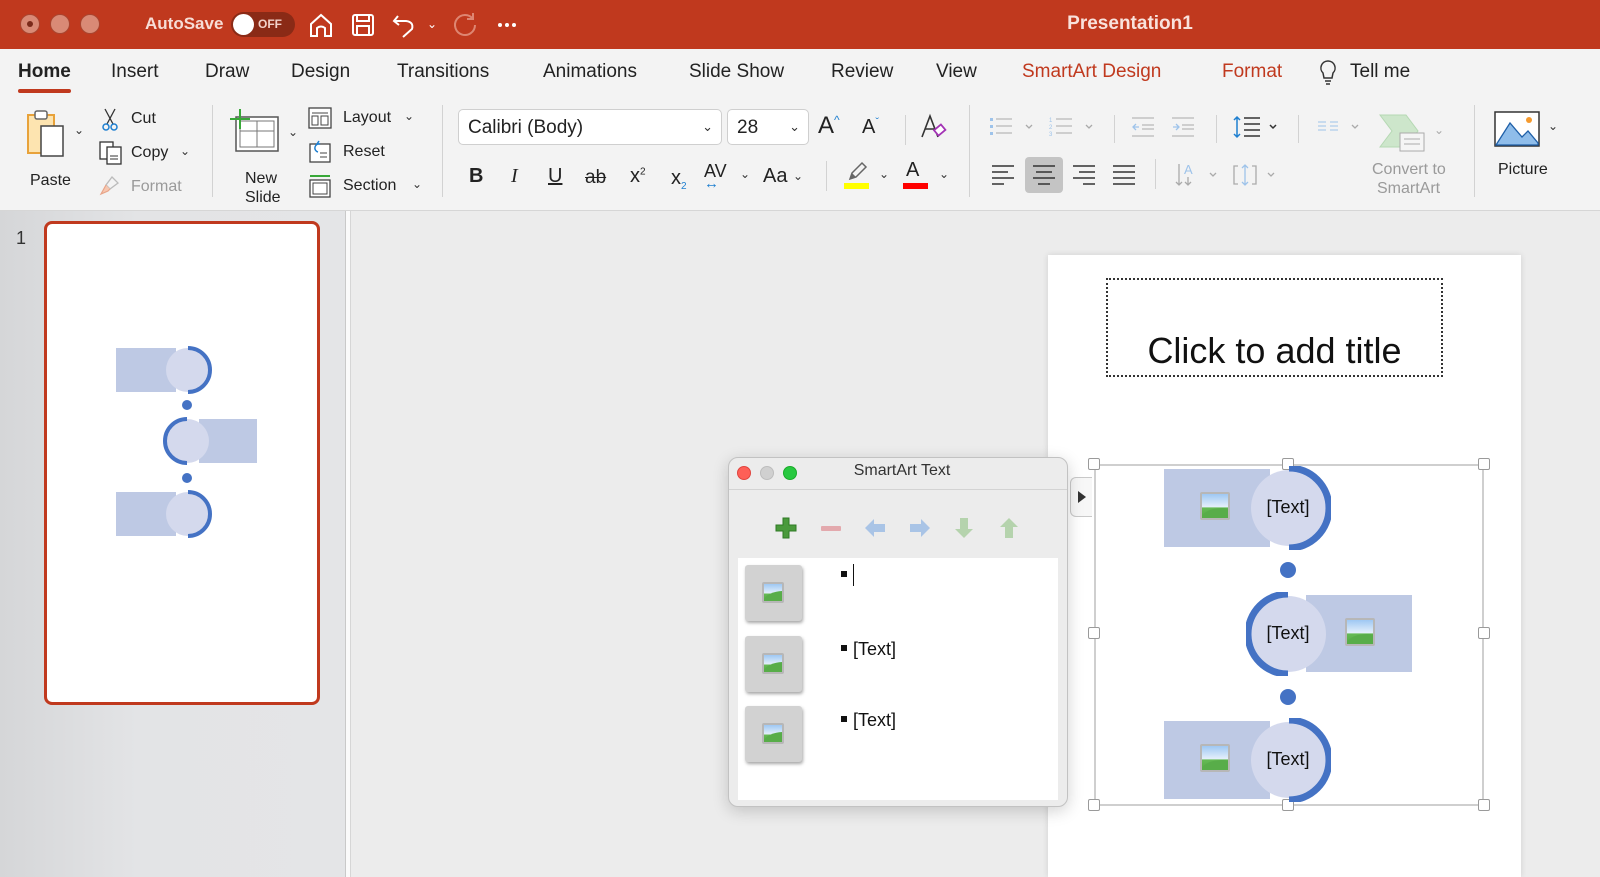 This screenshot has height=877, width=1600. I want to click on pane-splitter, so click(348, 544).